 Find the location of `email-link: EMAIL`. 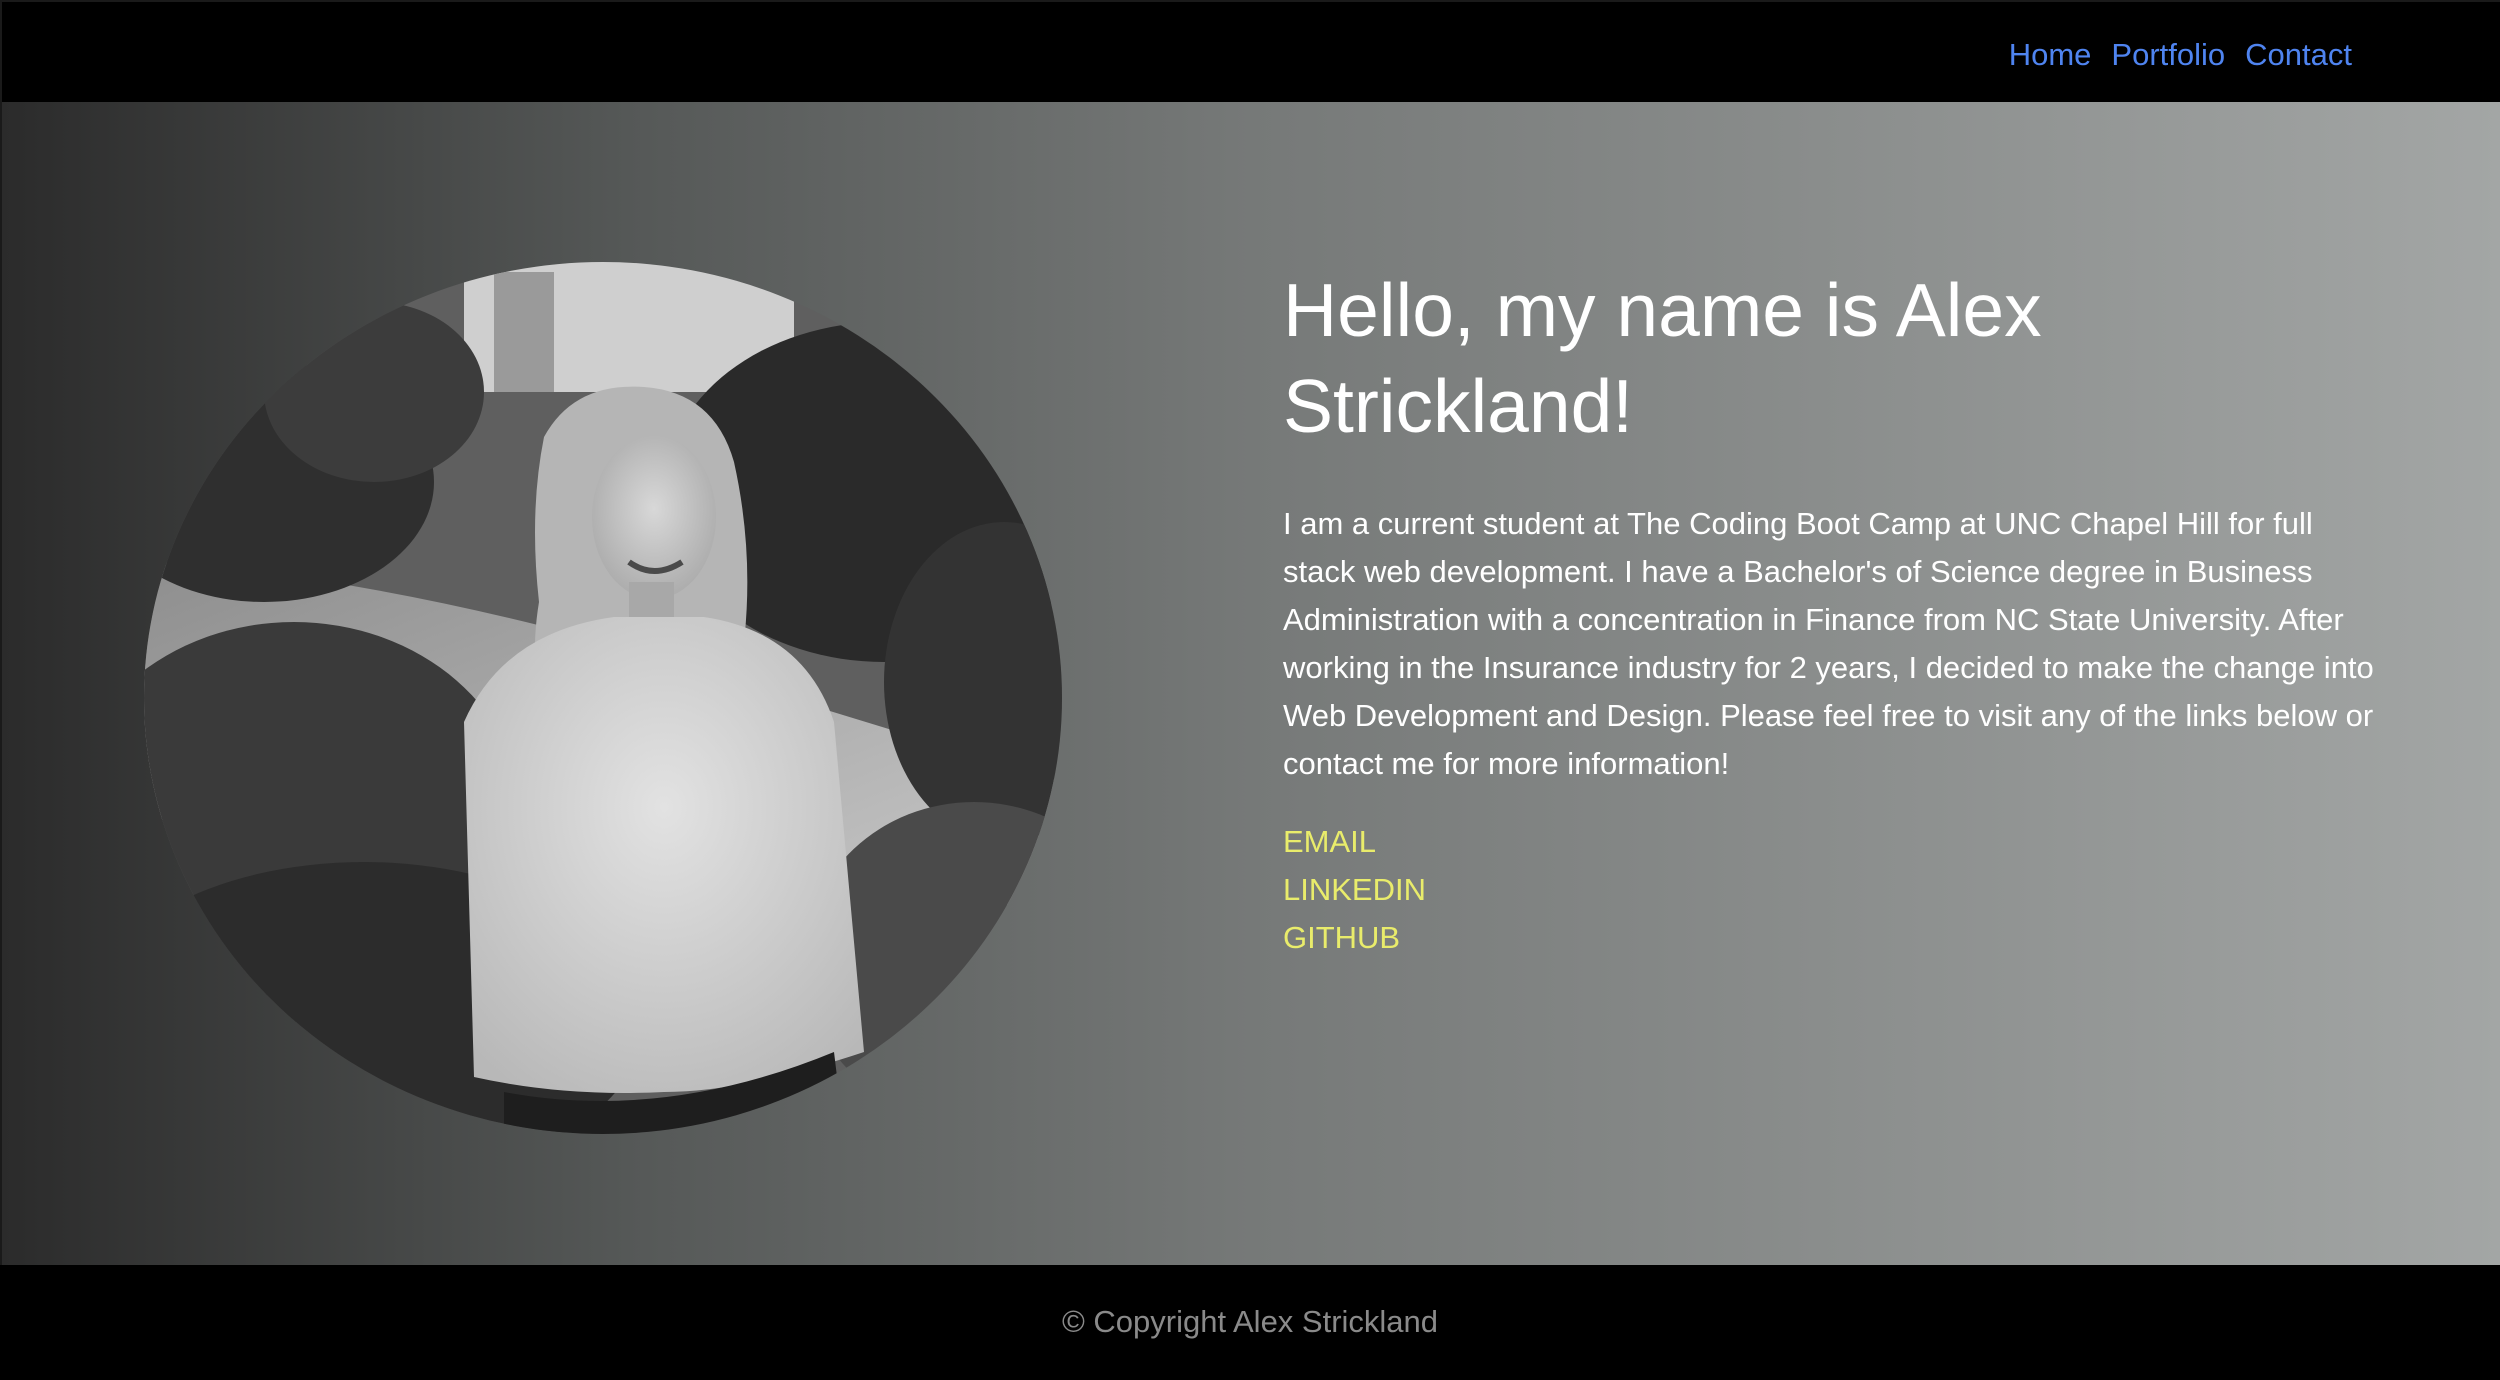

email-link: EMAIL is located at coordinates (1838, 842).